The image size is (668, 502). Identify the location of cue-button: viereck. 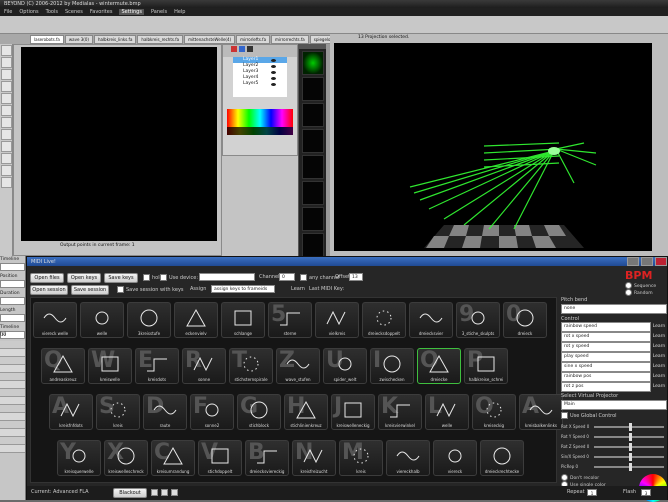
(455, 458).